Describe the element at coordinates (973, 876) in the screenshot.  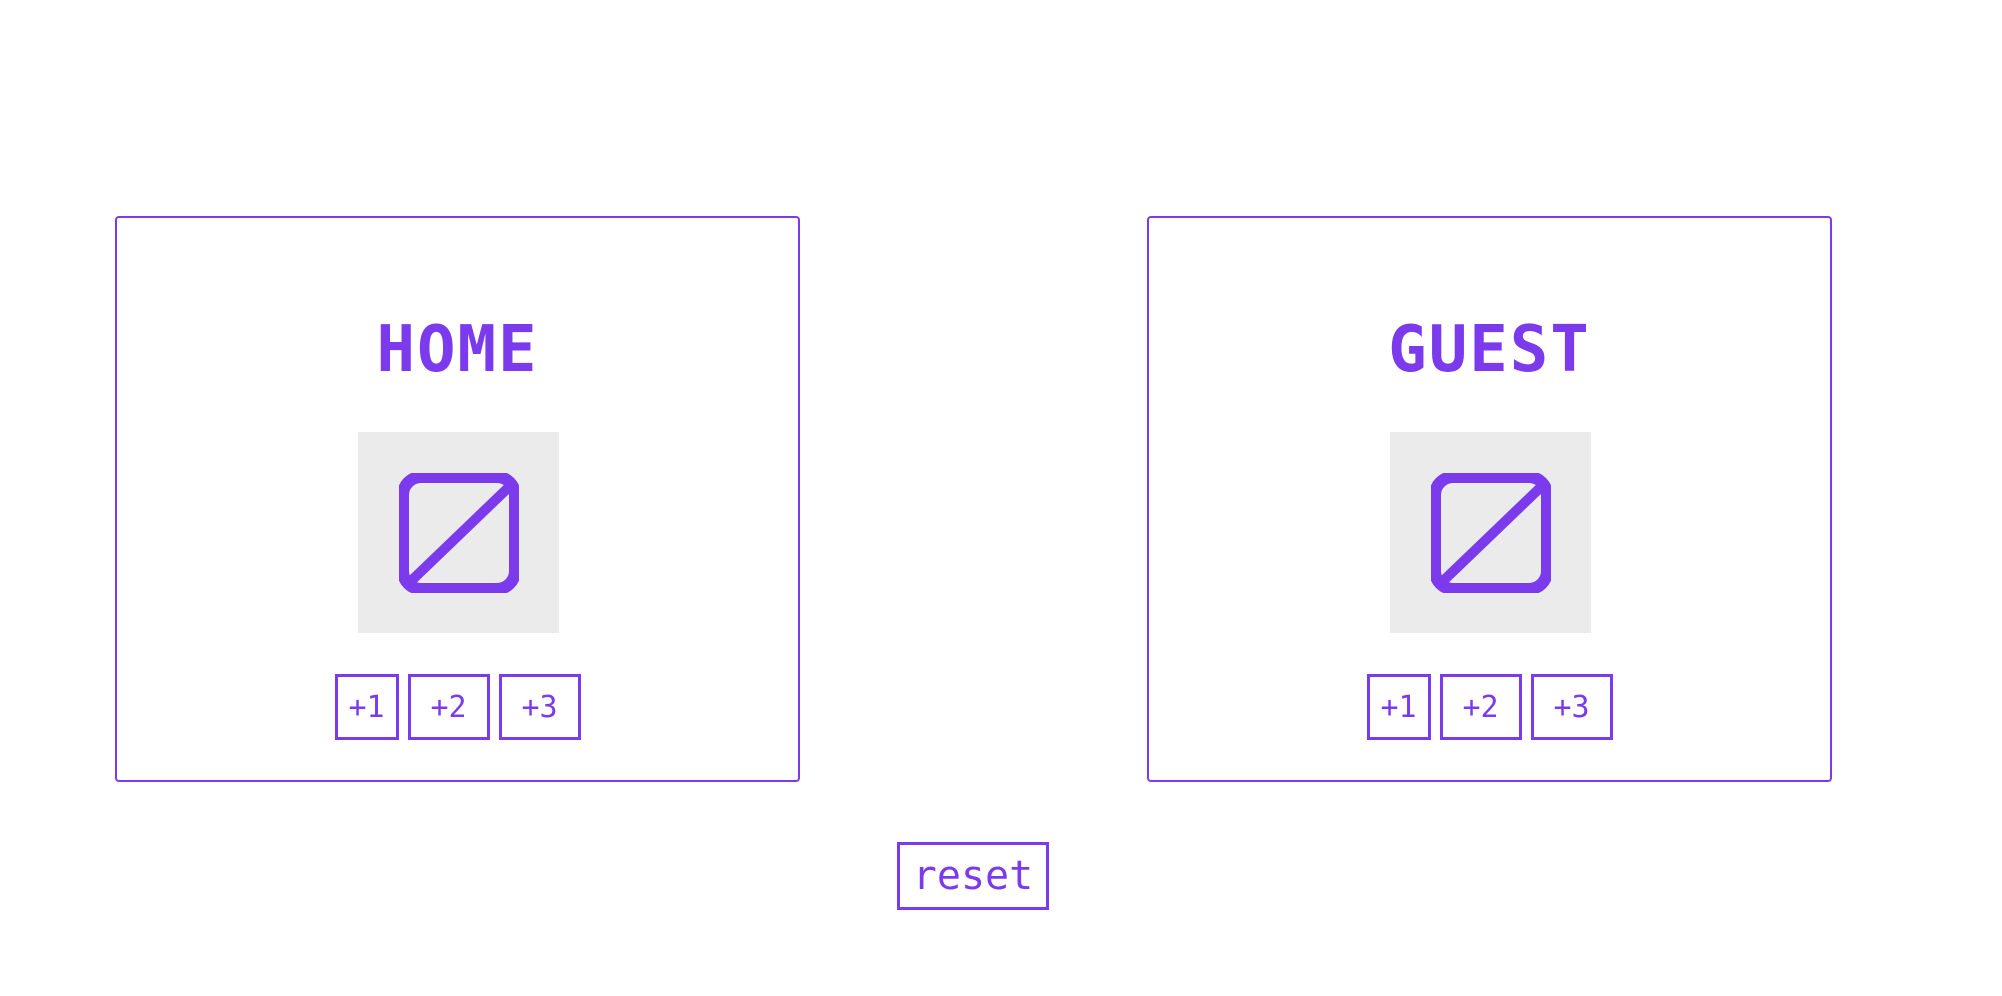
I see `reset-button: reset` at that location.